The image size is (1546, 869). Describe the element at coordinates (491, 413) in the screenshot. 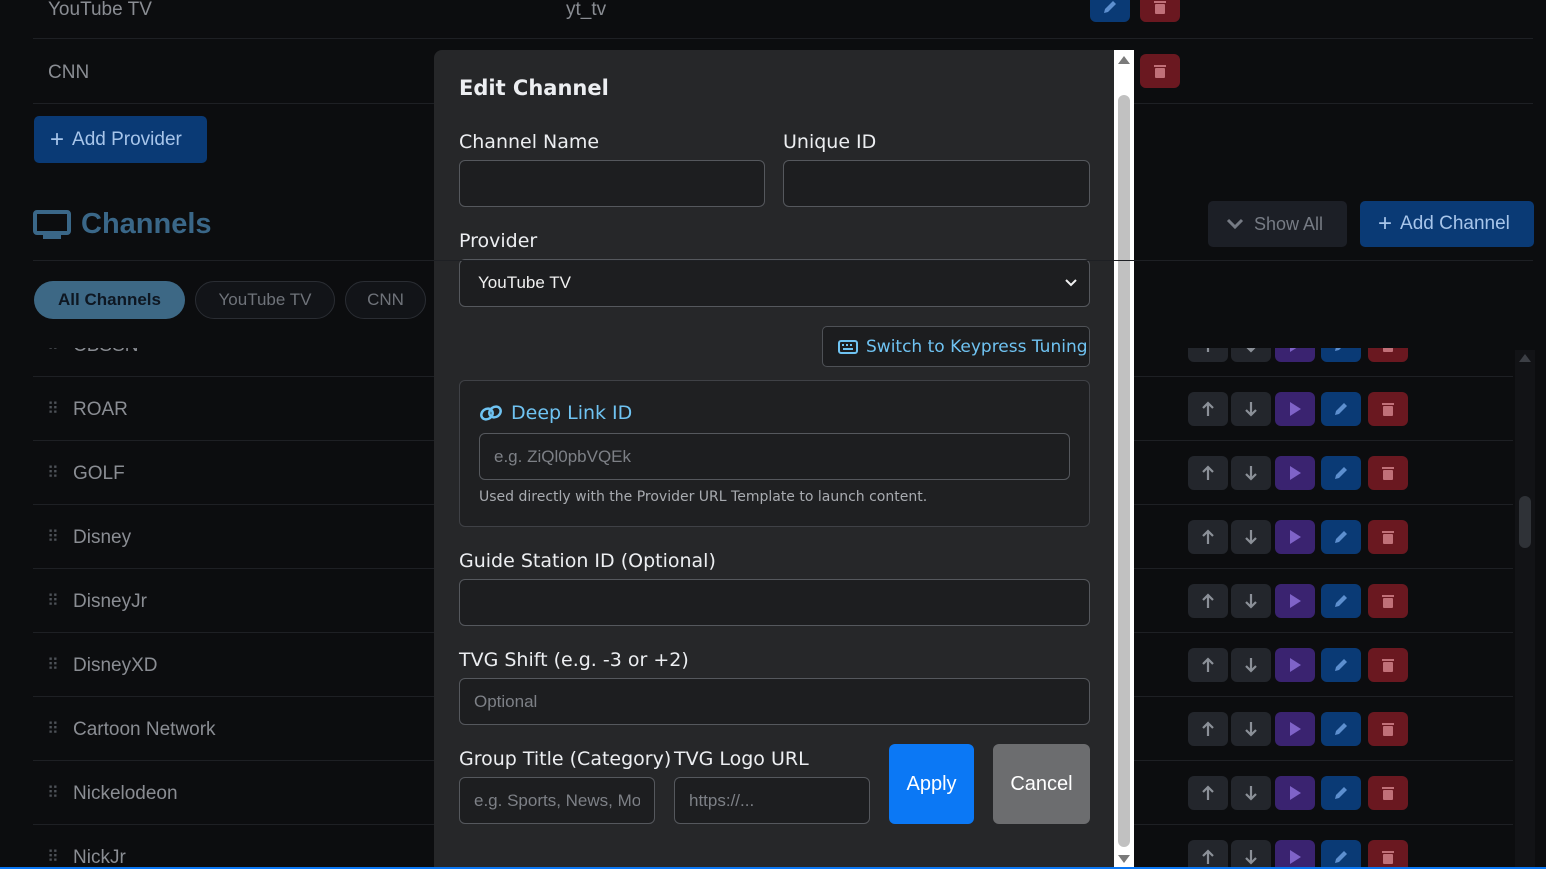

I see `link-icon` at that location.